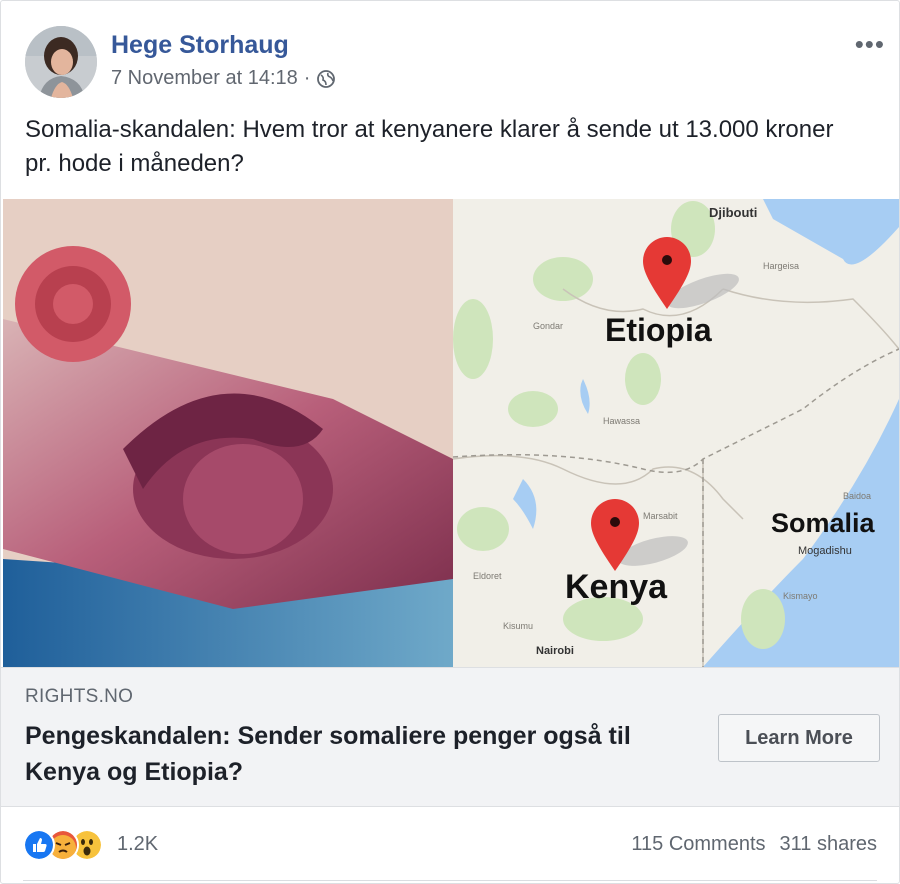 The width and height of the screenshot is (900, 884). I want to click on reaction-icons, so click(63, 845).